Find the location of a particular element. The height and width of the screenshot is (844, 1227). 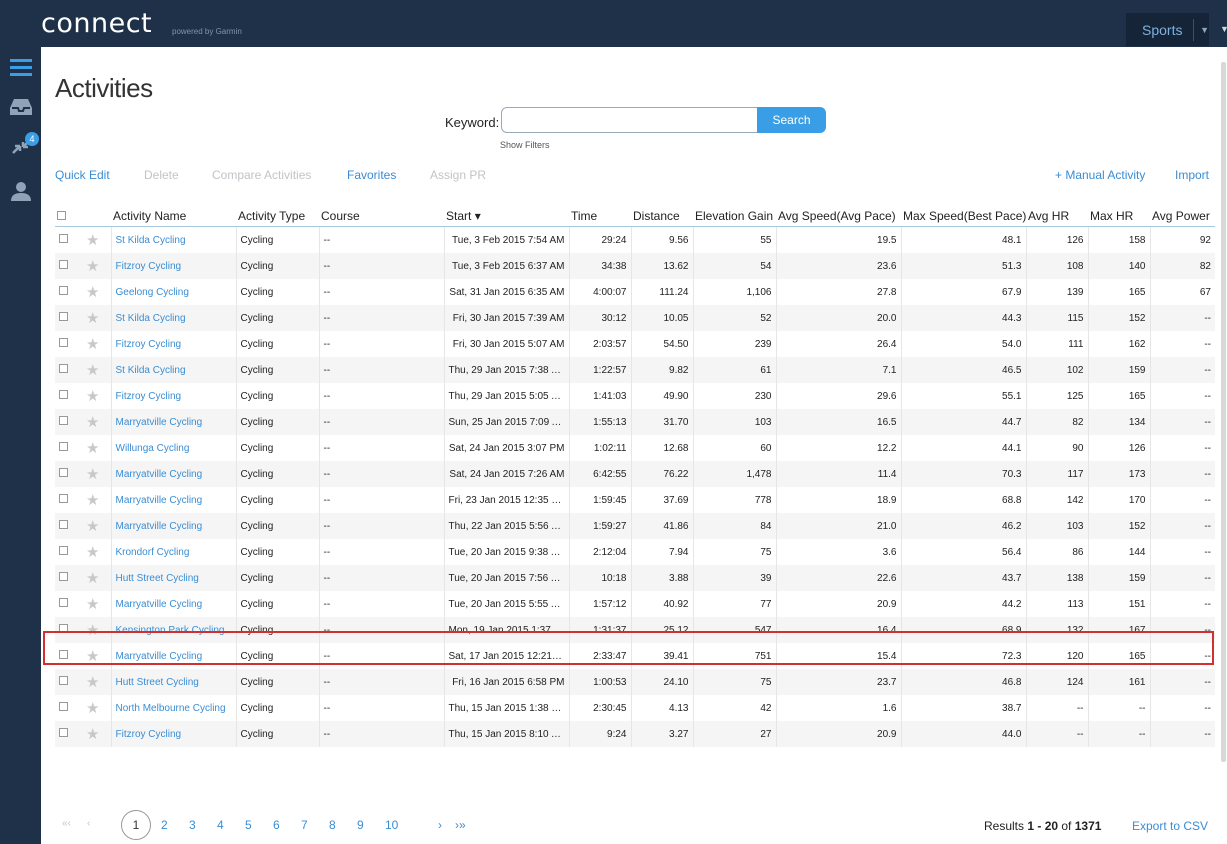

activity-name-link: Hutt Street Cycling is located at coordinates (157, 682).